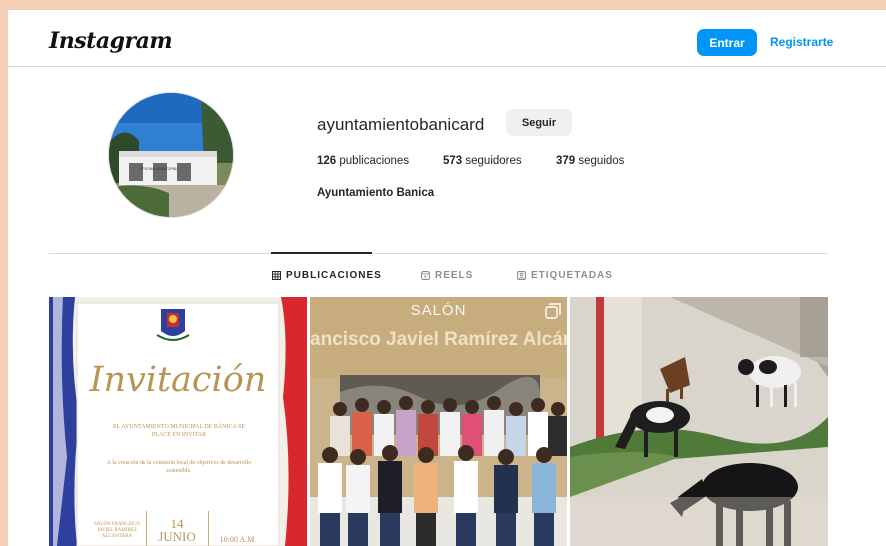 This screenshot has height=546, width=886. I want to click on grid-icon, so click(276, 275).